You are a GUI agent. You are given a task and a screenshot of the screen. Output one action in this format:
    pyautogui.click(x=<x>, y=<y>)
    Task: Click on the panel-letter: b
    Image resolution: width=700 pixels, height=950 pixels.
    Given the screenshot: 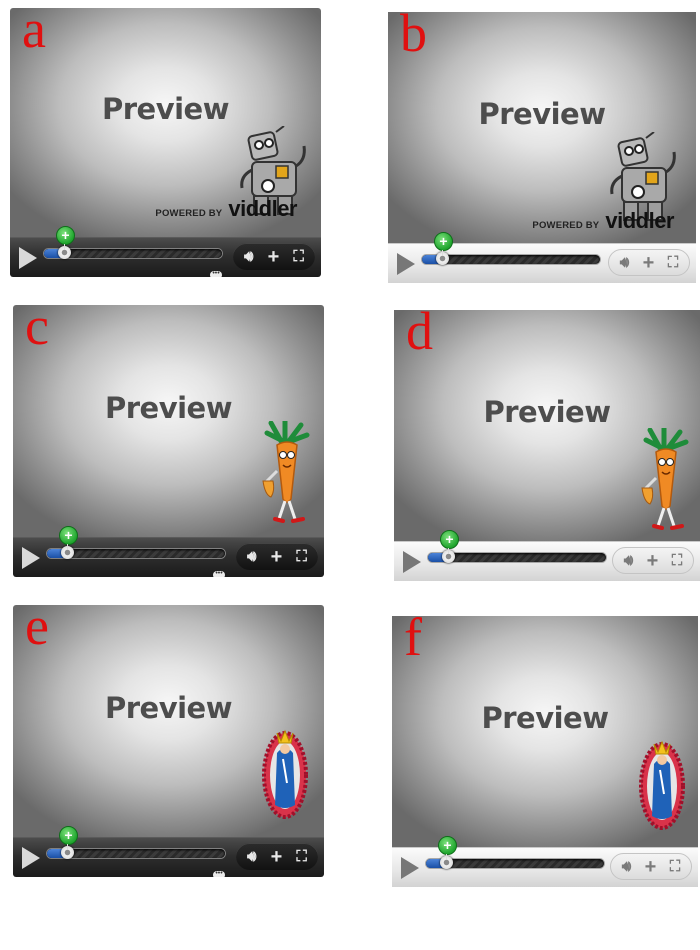 What is the action you would take?
    pyautogui.click(x=413, y=37)
    